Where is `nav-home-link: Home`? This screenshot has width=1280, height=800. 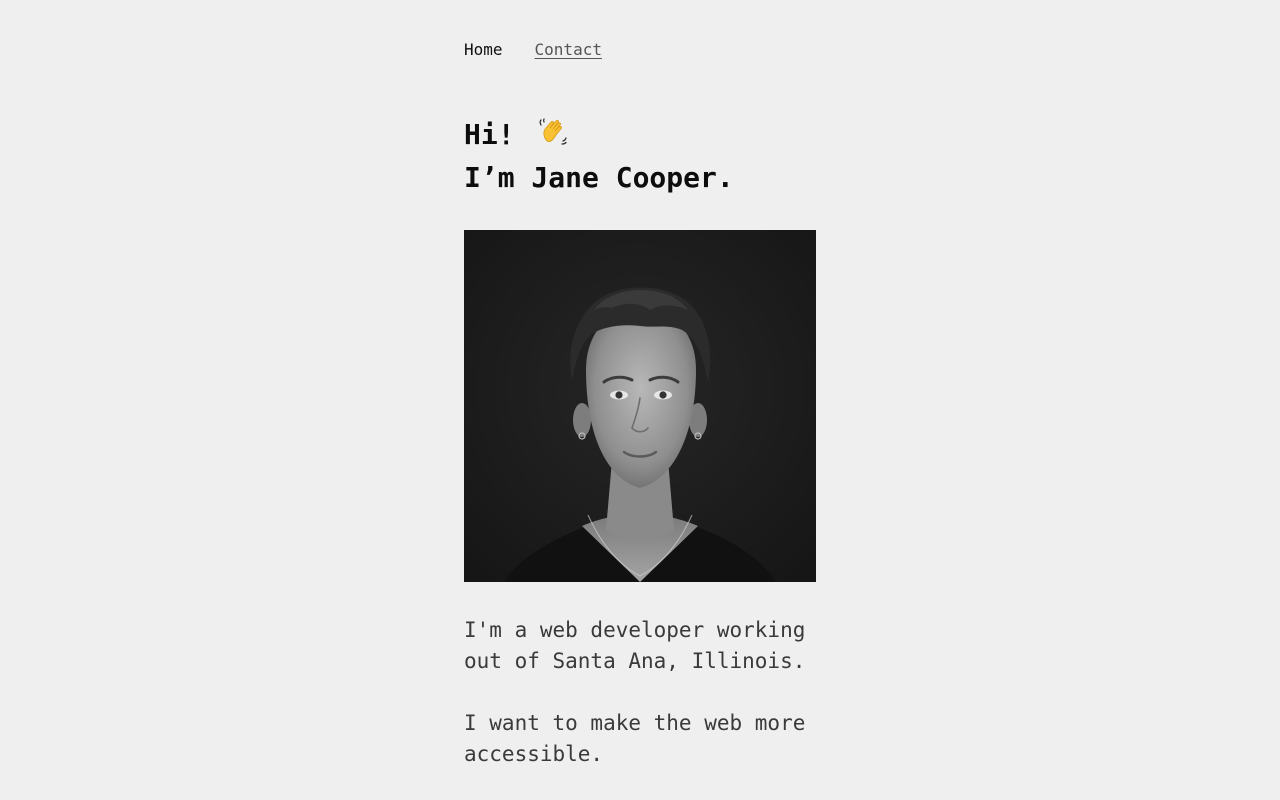 nav-home-link: Home is located at coordinates (483, 50).